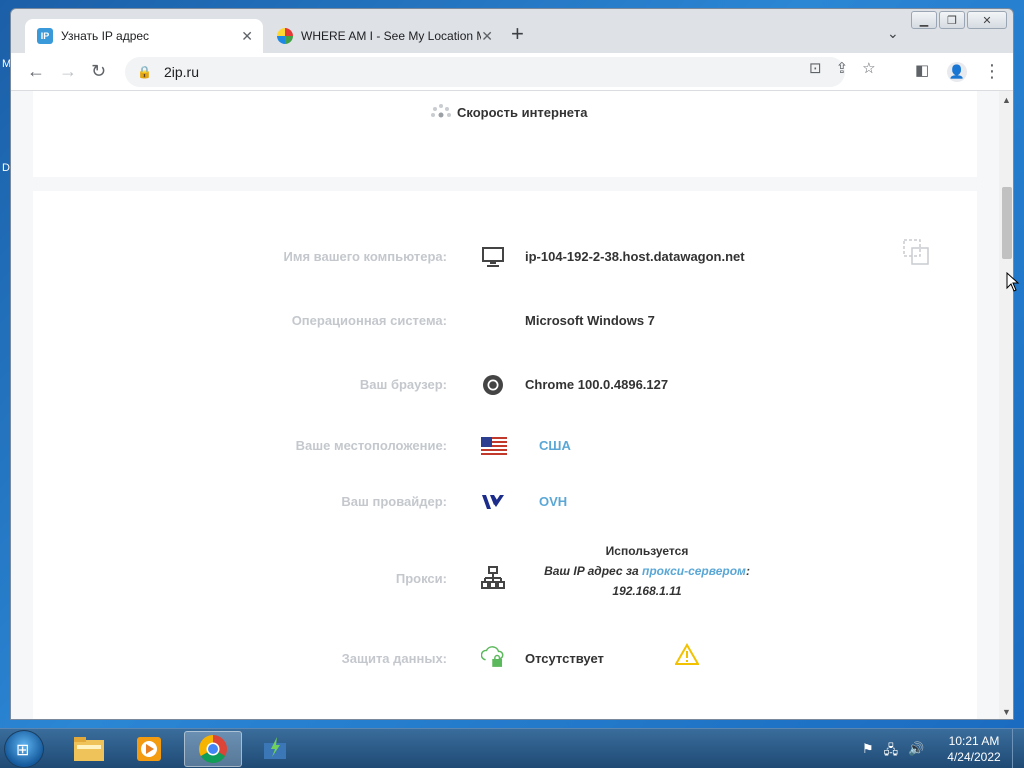 The image size is (1024, 768). What do you see at coordinates (371, 445) in the screenshot?
I see `location-label: Ваше местоположение:` at bounding box center [371, 445].